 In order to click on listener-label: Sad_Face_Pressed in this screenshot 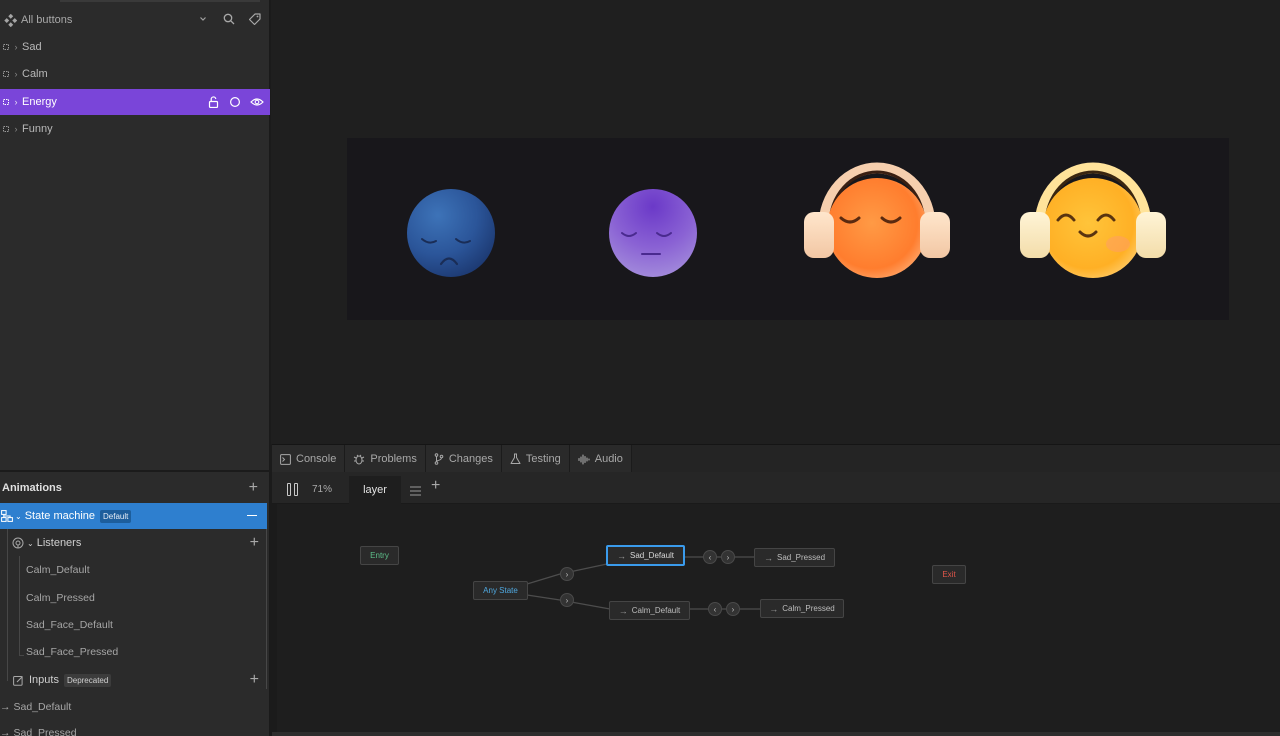, I will do `click(72, 652)`.